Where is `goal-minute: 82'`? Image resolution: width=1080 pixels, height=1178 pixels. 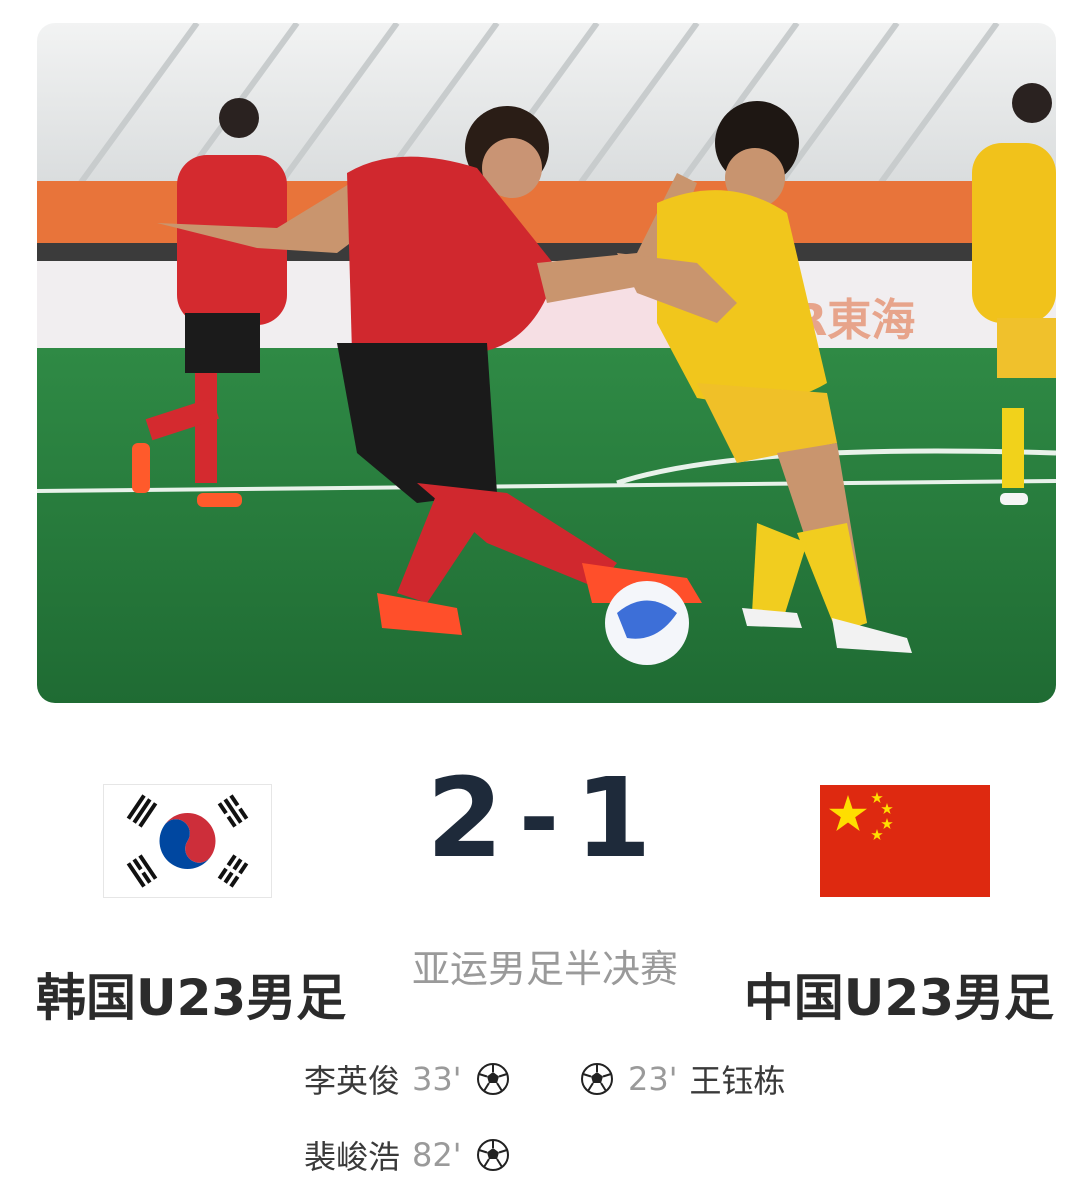 goal-minute: 82' is located at coordinates (437, 1155).